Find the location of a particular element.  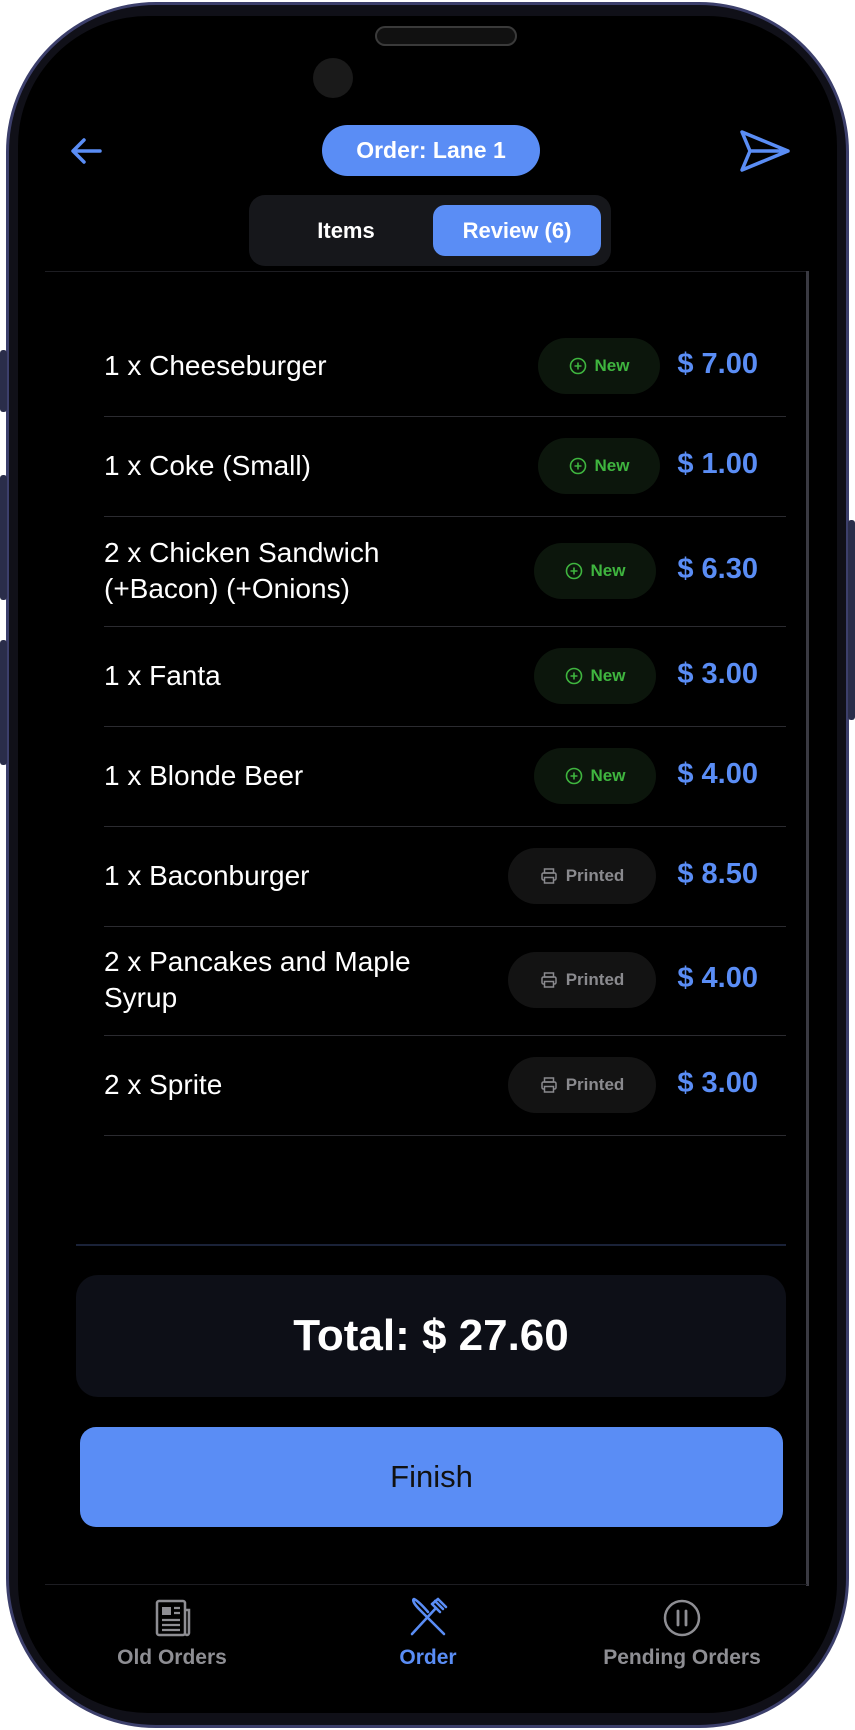

send-icon is located at coordinates (765, 151).